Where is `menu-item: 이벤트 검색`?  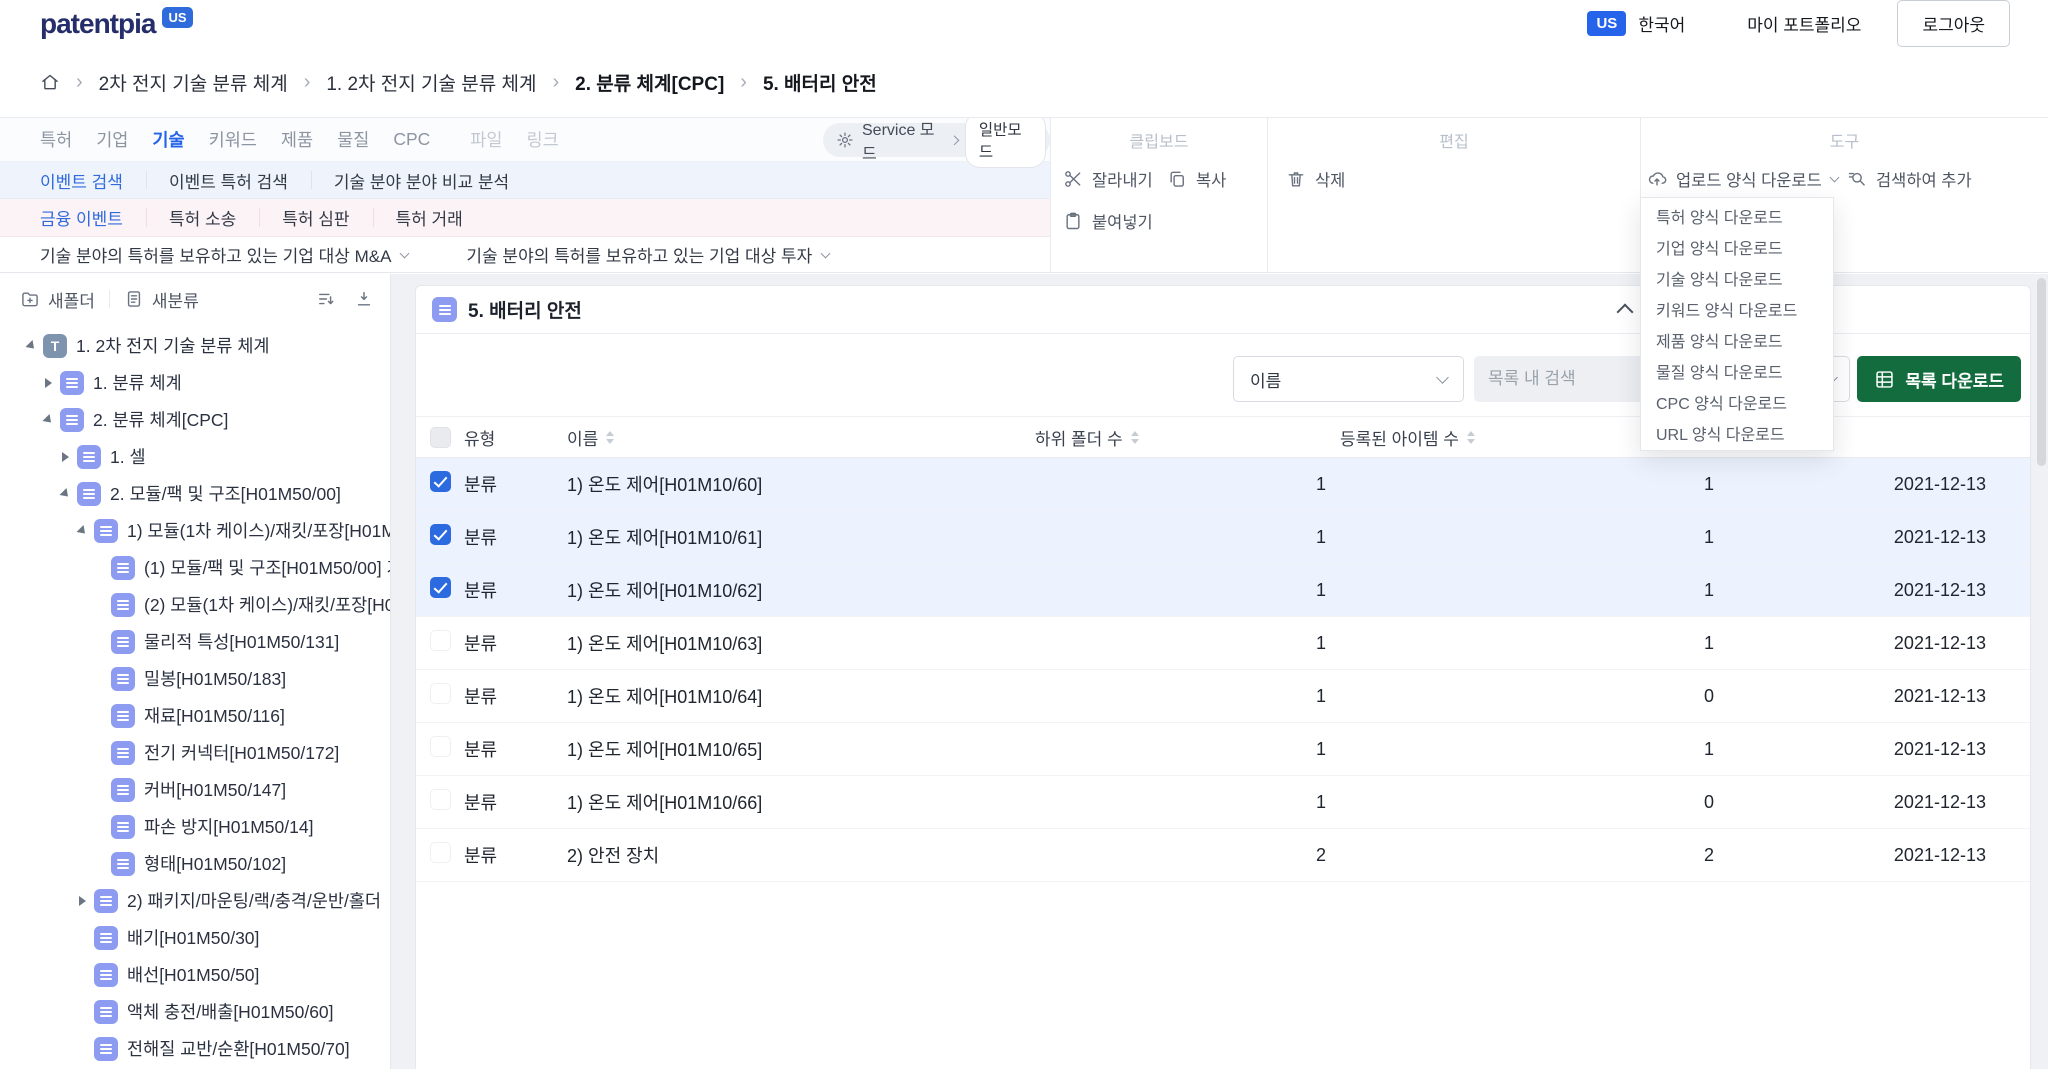
menu-item: 이벤트 검색 is located at coordinates (93, 180).